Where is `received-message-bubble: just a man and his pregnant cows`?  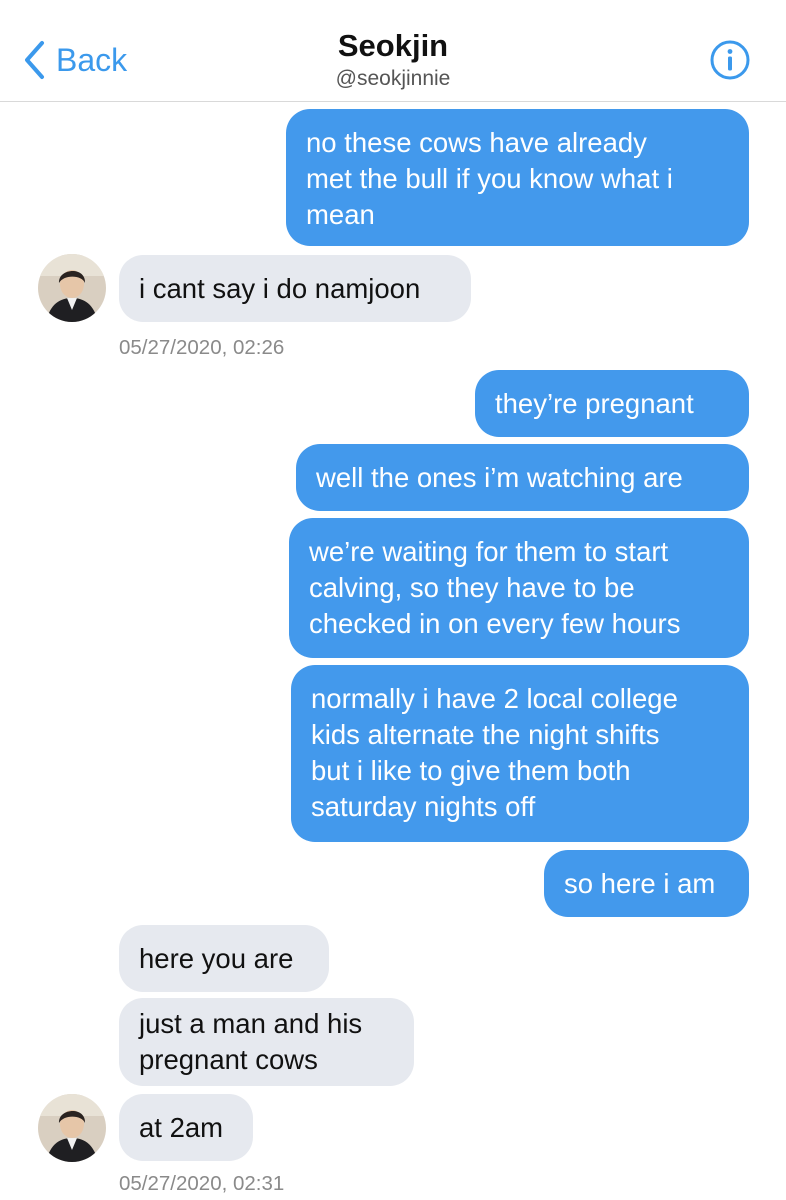 received-message-bubble: just a man and his pregnant cows is located at coordinates (266, 1042).